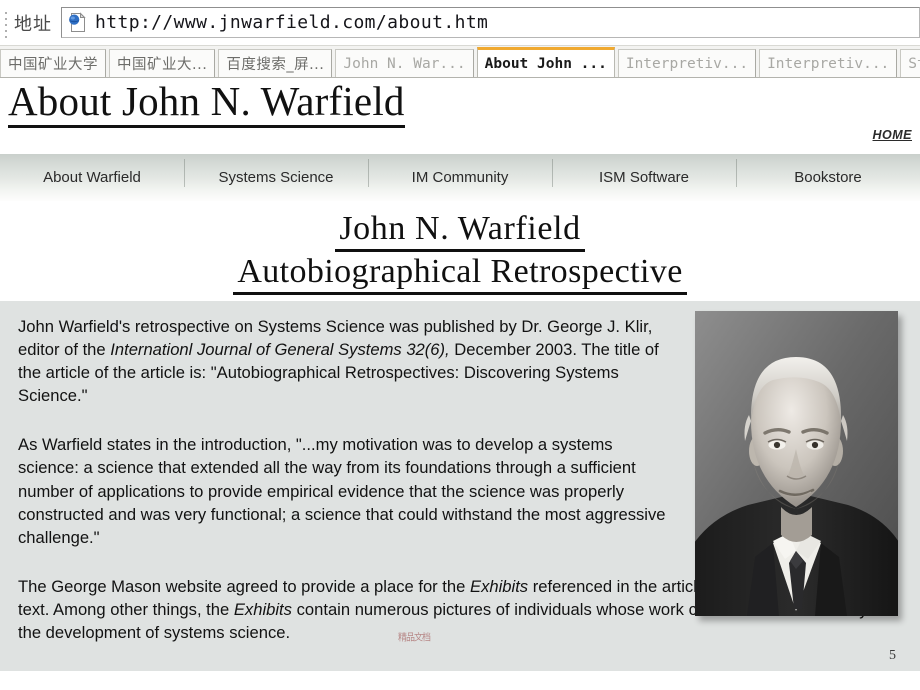  Describe the element at coordinates (644, 173) in the screenshot. I see `nav-item-ism-software: ISM Software` at that location.